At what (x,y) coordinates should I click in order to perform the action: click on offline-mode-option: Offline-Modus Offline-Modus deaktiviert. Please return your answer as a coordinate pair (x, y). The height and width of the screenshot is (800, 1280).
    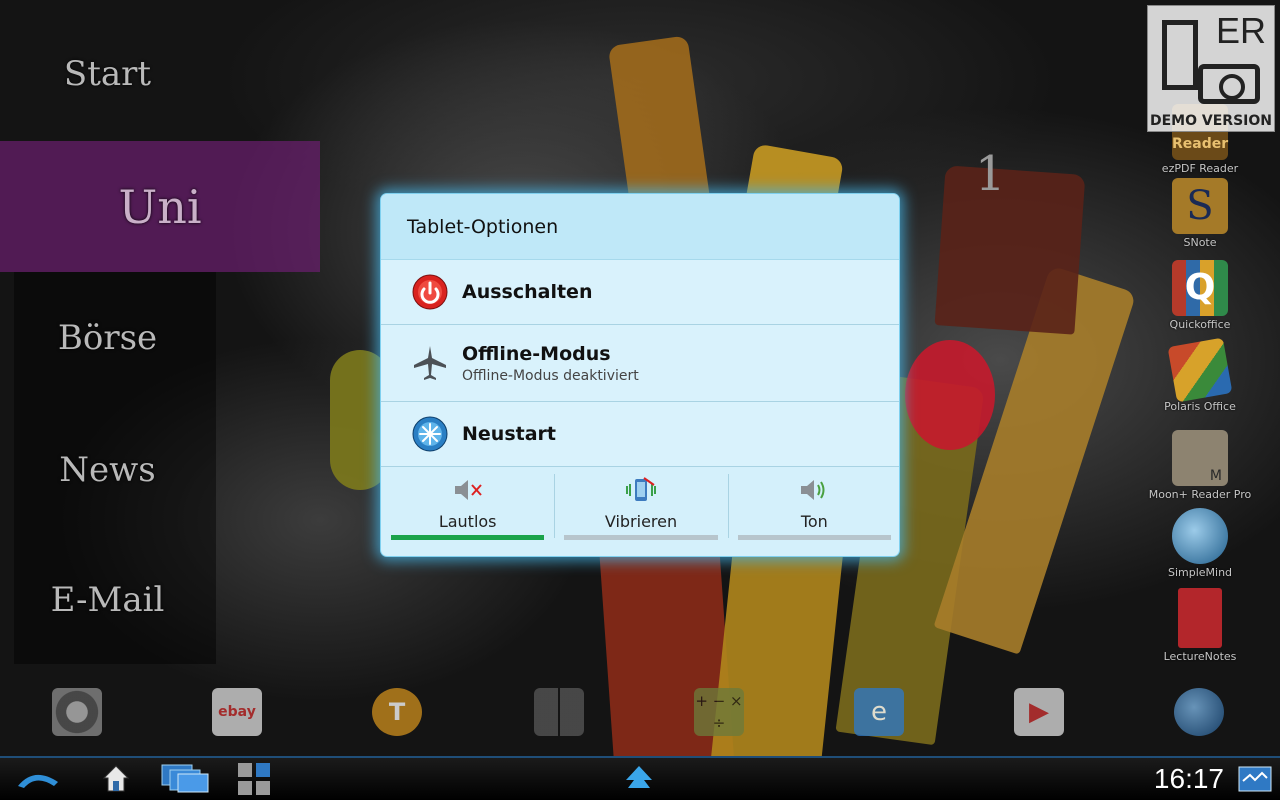
    Looking at the image, I should click on (640, 363).